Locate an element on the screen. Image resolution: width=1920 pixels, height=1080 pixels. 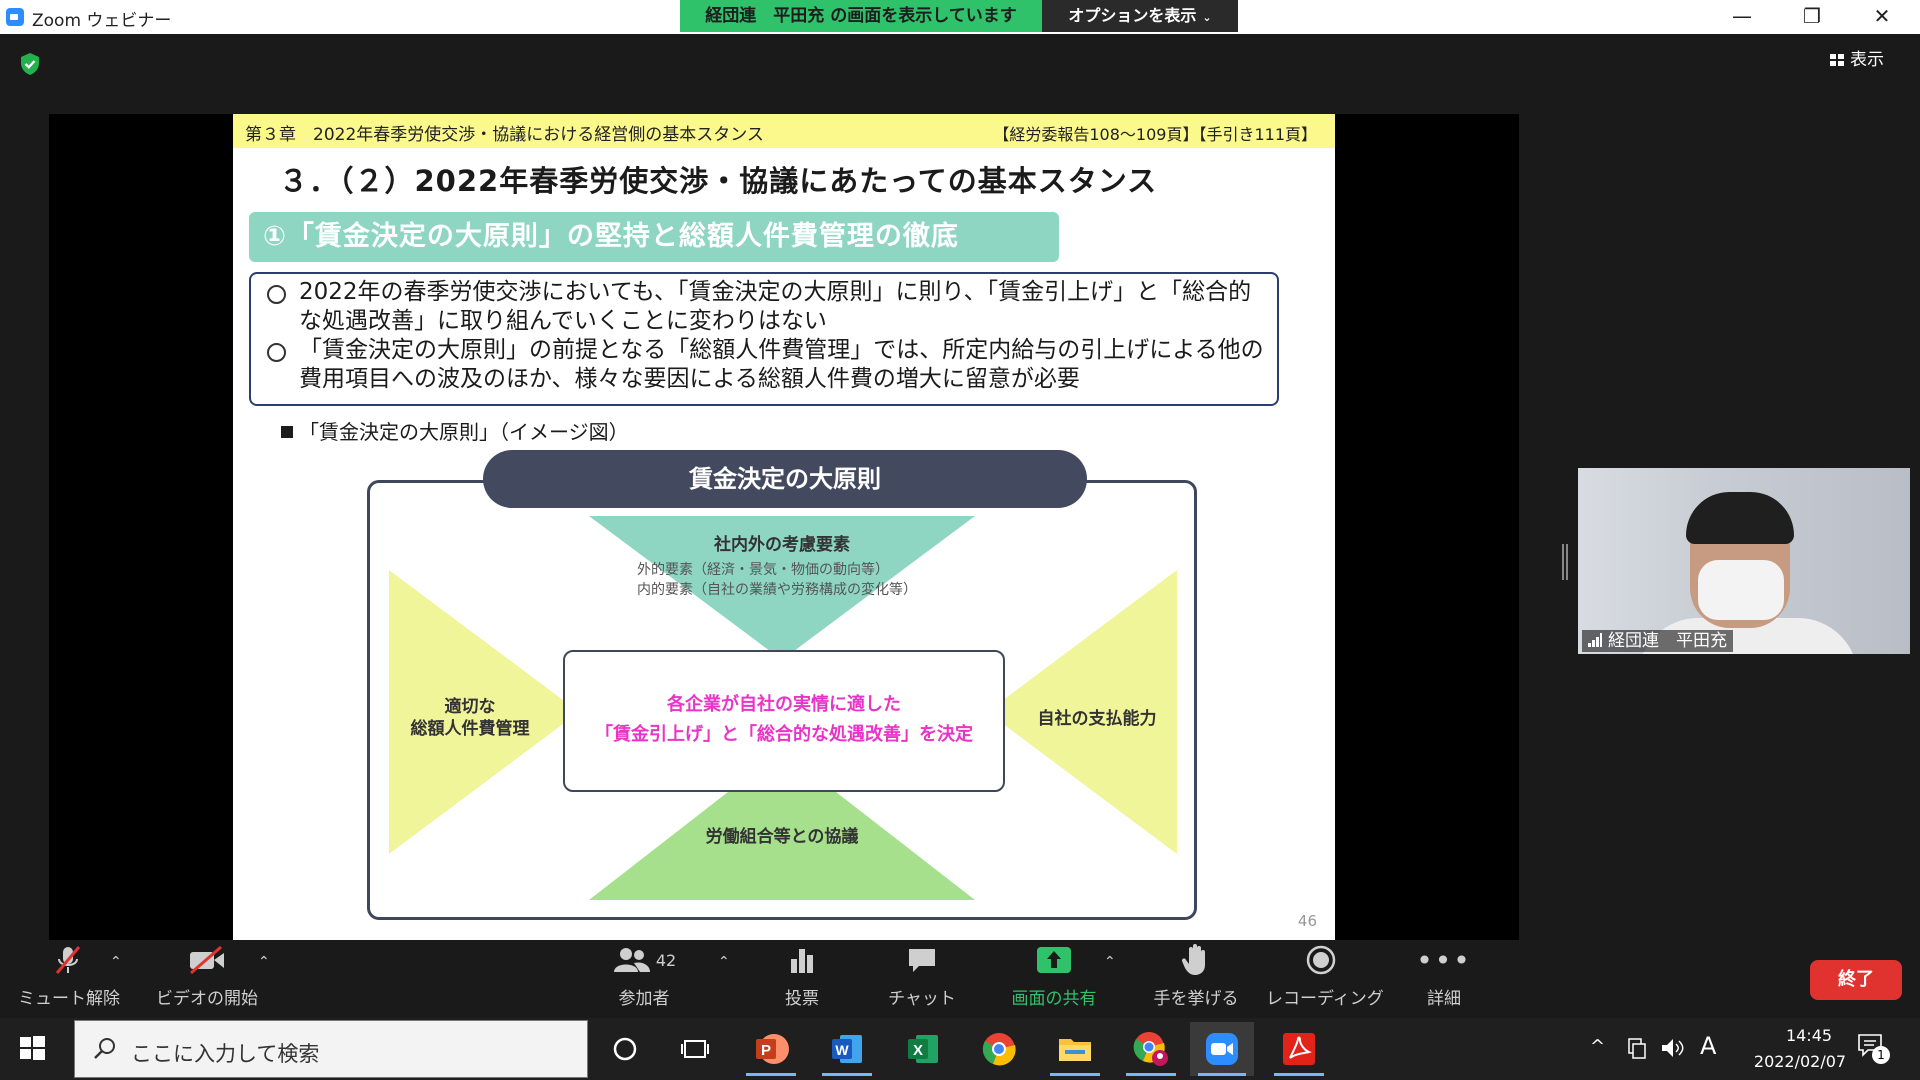
chrome-profile-icon is located at coordinates (1150, 1049).